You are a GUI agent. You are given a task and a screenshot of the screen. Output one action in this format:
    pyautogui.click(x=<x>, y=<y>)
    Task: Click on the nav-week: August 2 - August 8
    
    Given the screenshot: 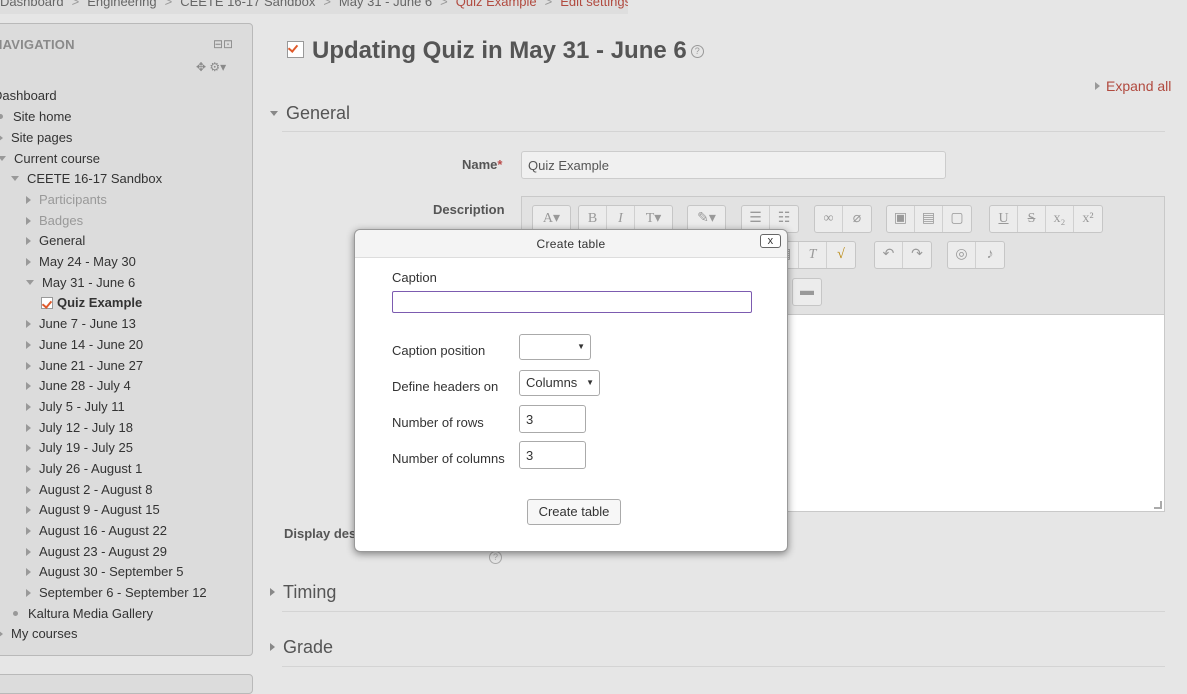 What is the action you would take?
    pyautogui.click(x=89, y=490)
    